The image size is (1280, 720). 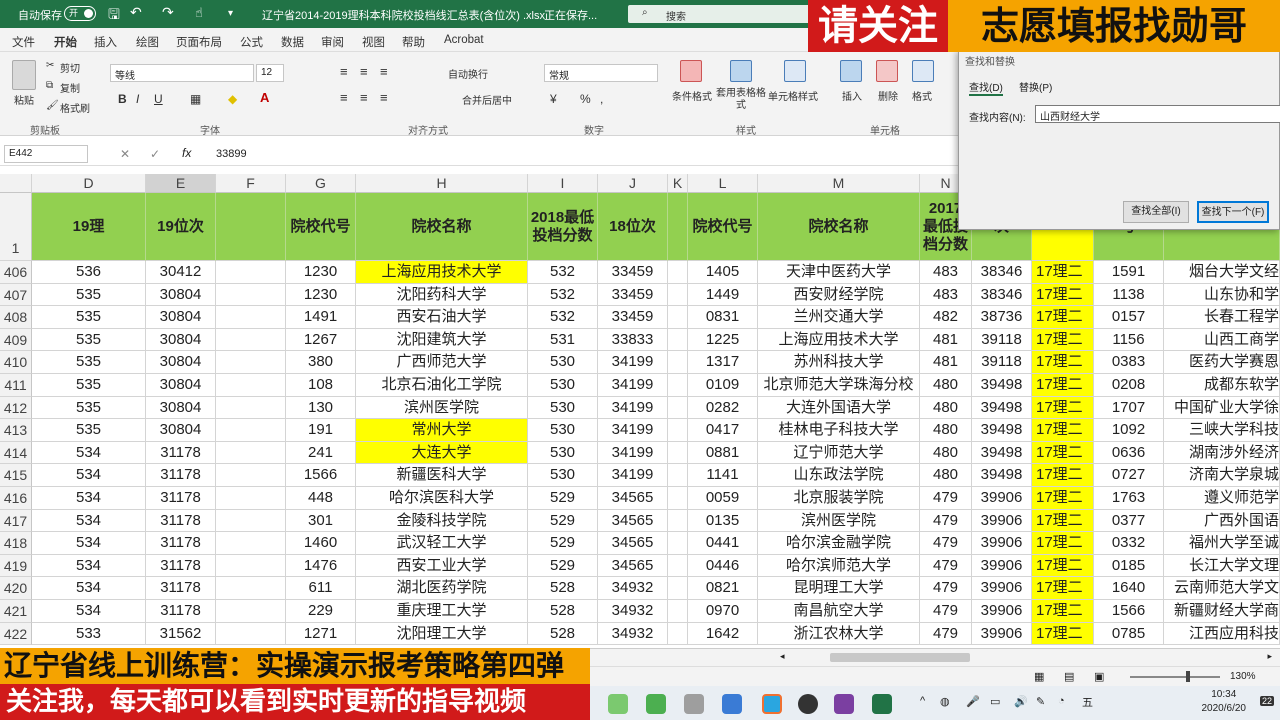 I want to click on cell-H: 常州大学, so click(x=442, y=430).